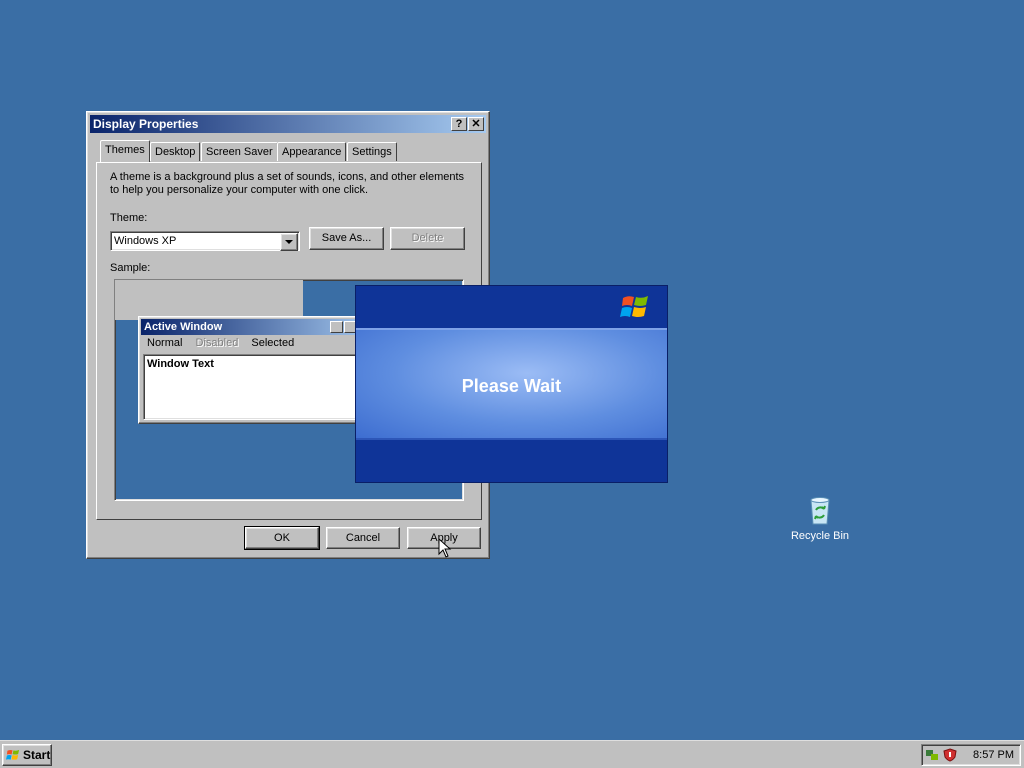 The image size is (1024, 768). Describe the element at coordinates (209, 300) in the screenshot. I see `sample-inactive-window` at that location.